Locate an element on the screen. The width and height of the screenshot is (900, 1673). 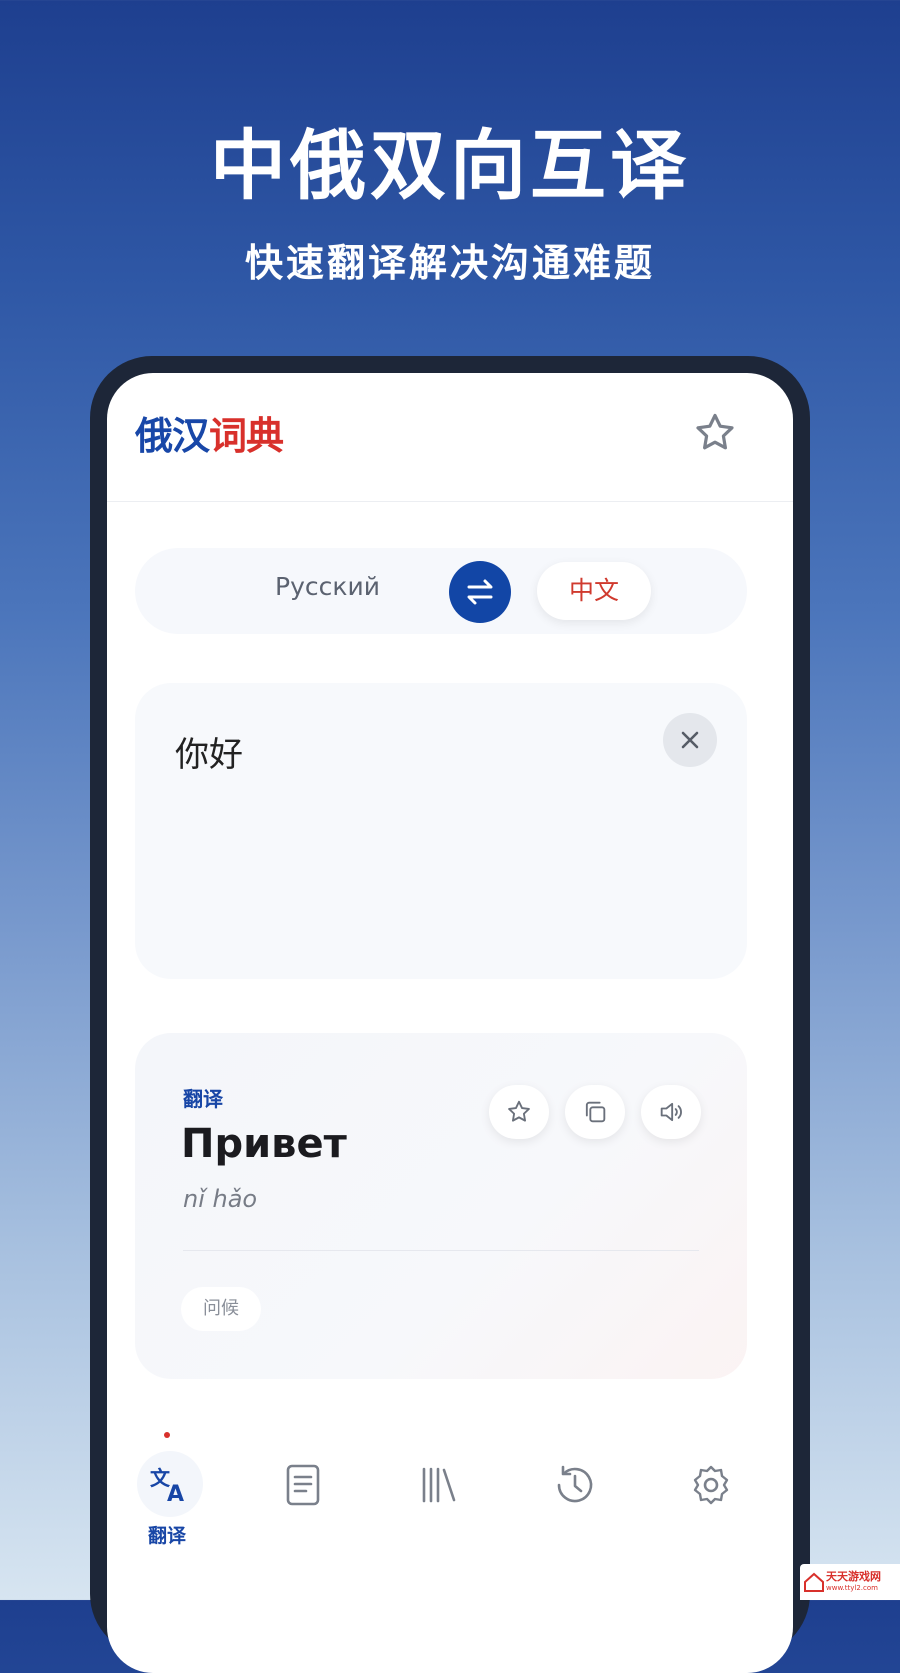
swap-arrows-icon is located at coordinates (480, 592).